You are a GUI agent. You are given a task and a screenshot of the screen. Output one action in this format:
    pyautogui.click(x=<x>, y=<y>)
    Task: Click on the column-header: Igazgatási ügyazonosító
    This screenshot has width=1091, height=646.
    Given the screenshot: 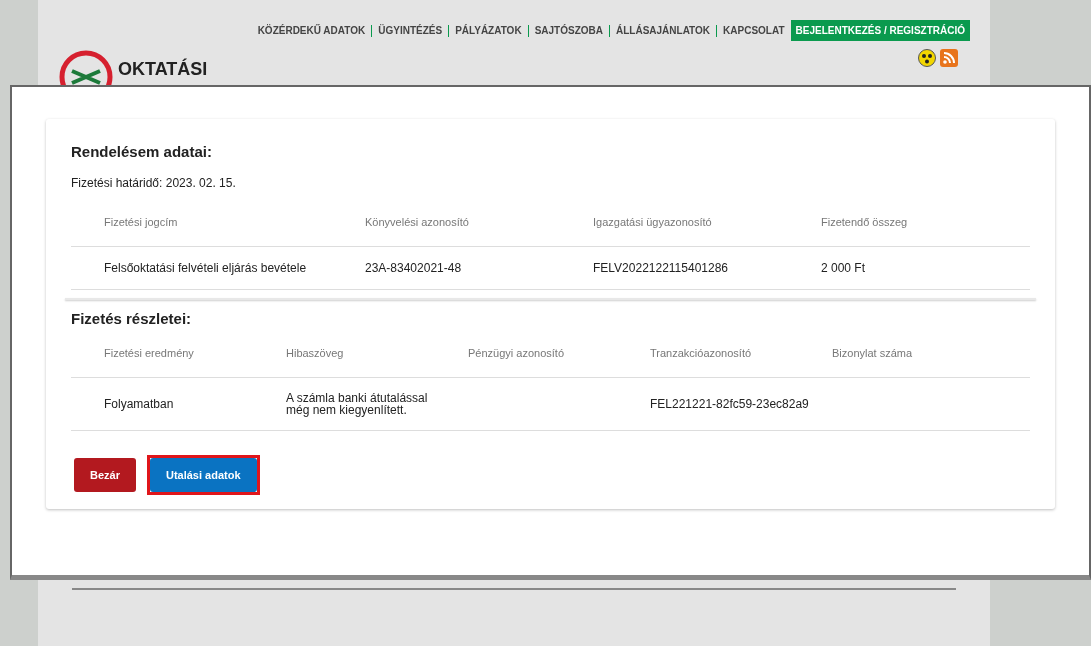 What is the action you would take?
    pyautogui.click(x=674, y=225)
    